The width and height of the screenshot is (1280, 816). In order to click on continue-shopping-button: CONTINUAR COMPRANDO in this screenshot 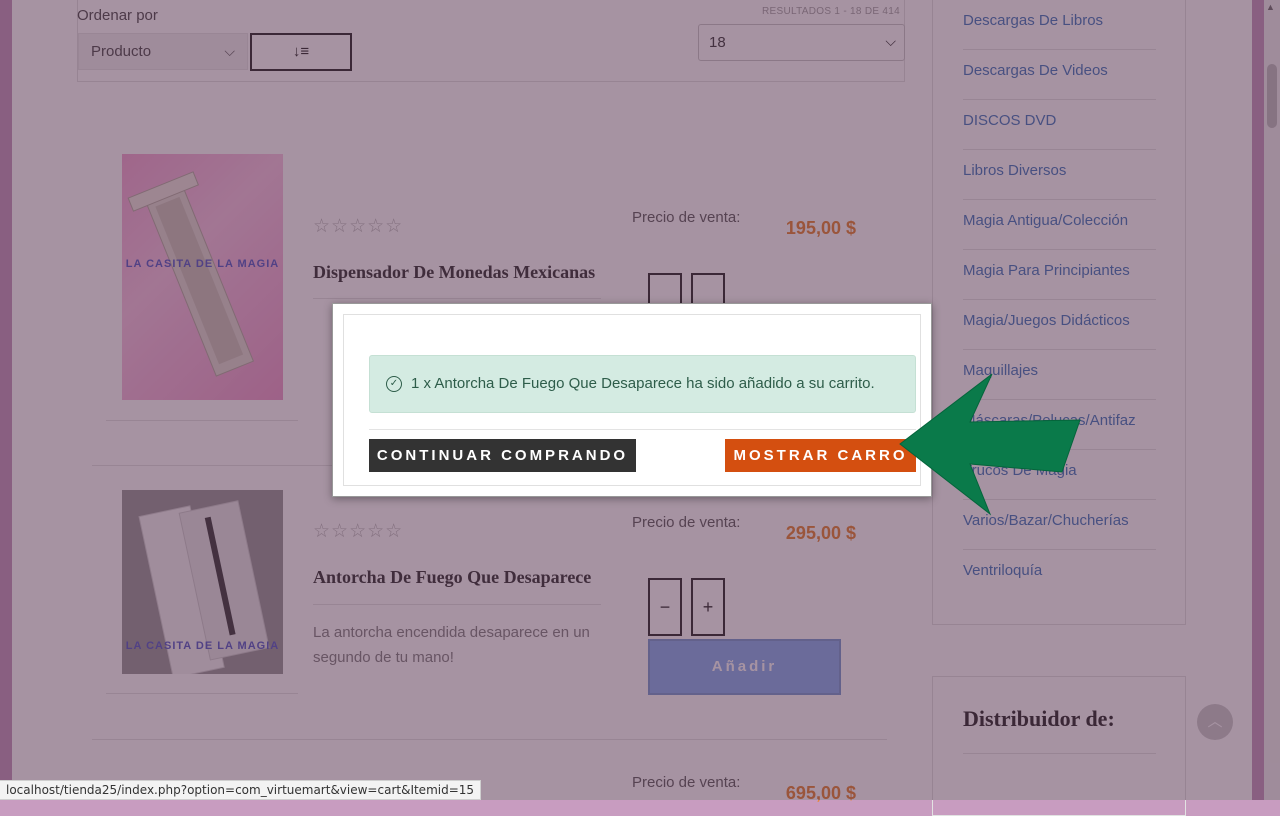, I will do `click(502, 455)`.